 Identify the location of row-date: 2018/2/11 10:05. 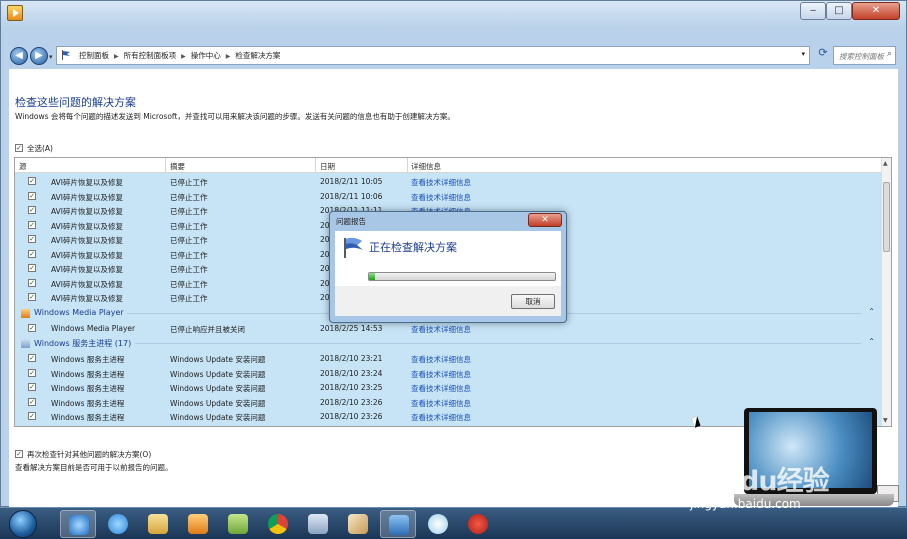
(351, 181).